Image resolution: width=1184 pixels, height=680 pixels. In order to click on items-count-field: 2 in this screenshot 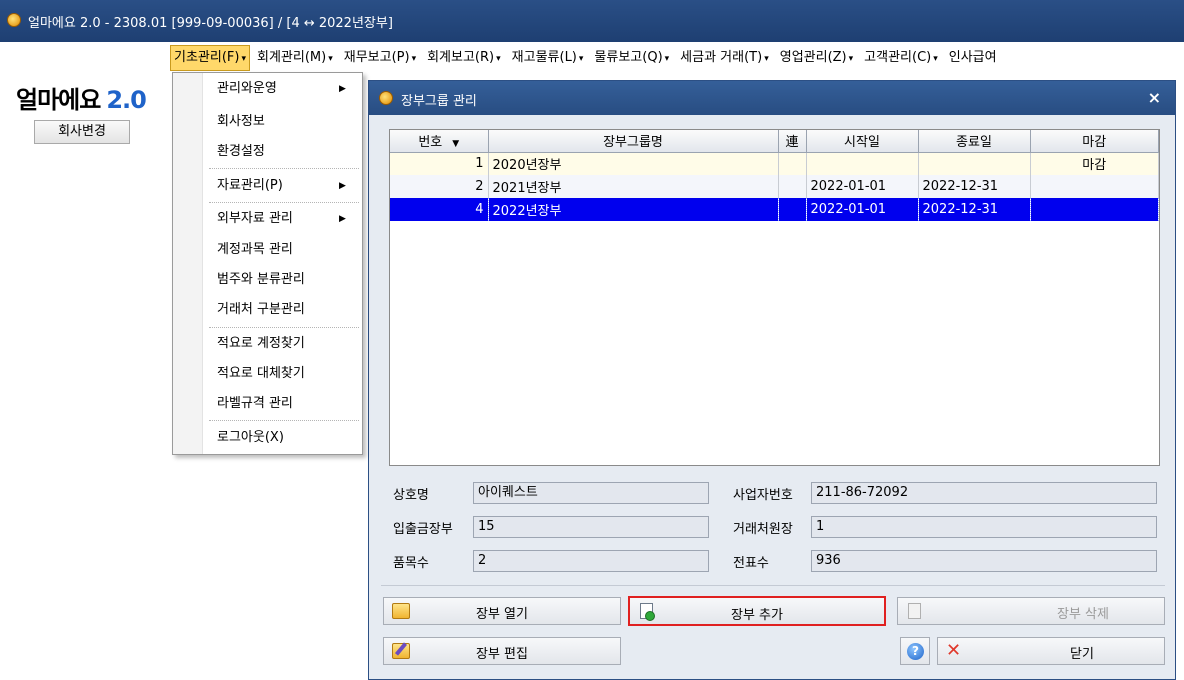, I will do `click(591, 561)`.